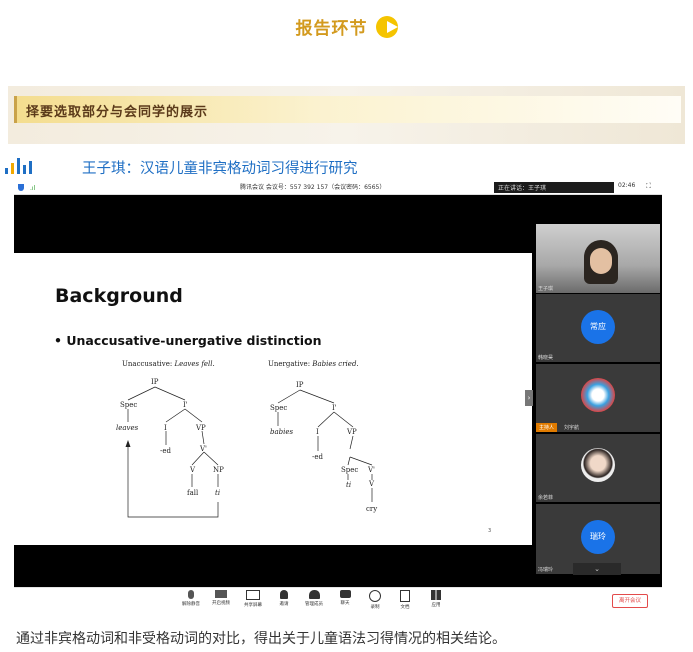 Image resolution: width=693 pixels, height=652 pixels. I want to click on document-button: 文档, so click(405, 600).